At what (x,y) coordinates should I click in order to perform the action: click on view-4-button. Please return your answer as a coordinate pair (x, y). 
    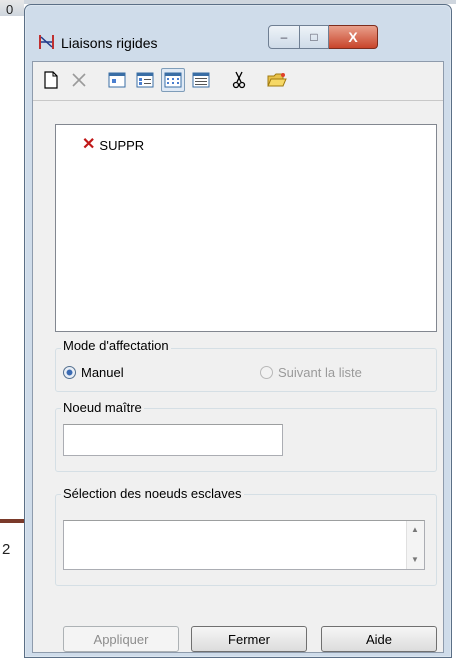
    Looking at the image, I should click on (201, 80).